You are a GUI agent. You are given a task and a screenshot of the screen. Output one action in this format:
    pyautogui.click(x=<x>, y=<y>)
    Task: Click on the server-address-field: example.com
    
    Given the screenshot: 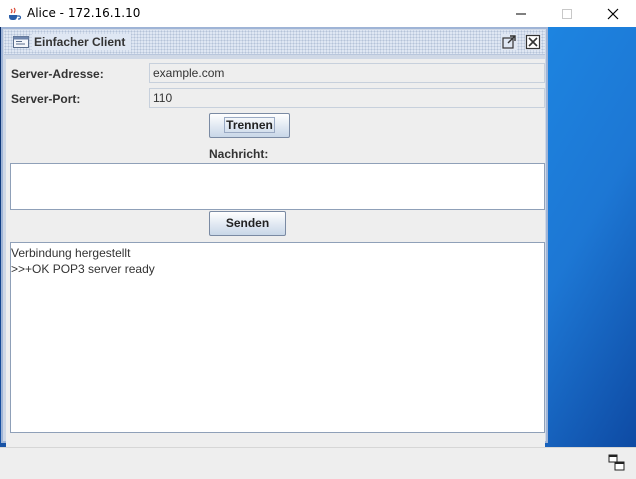 What is the action you would take?
    pyautogui.click(x=347, y=73)
    